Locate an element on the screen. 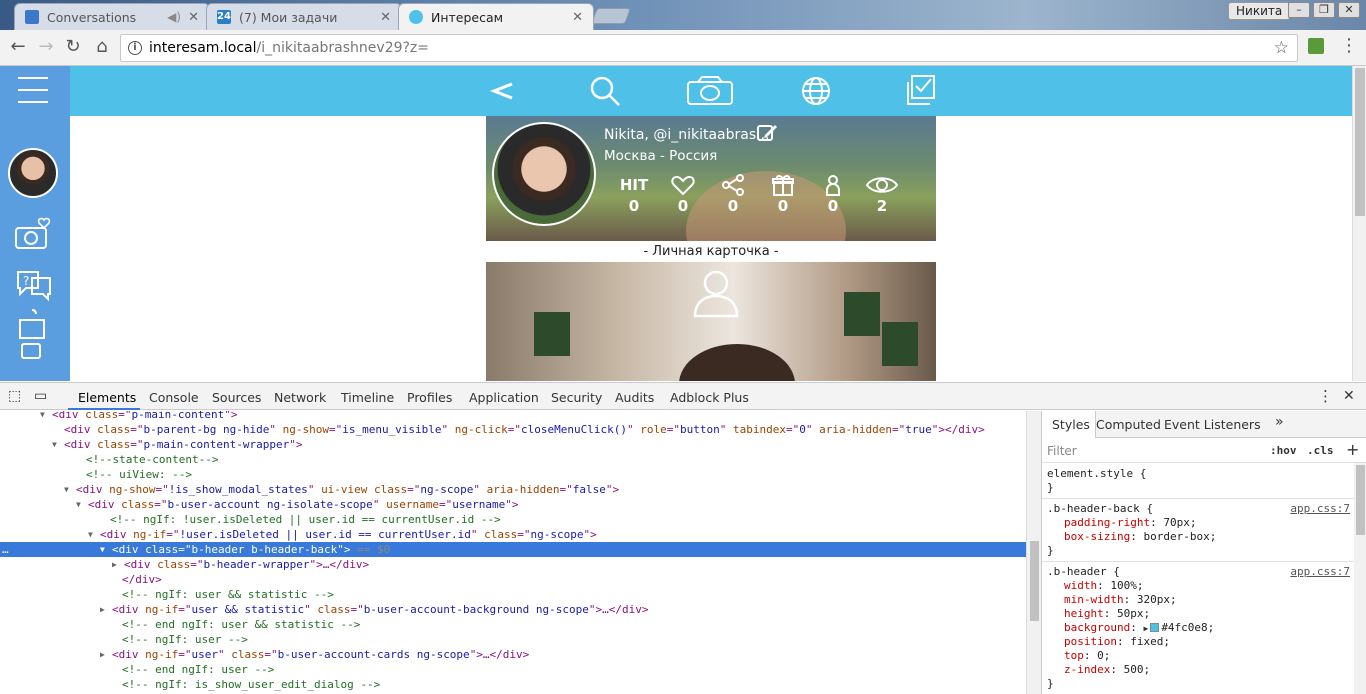 This screenshot has height=694, width=1366. home-icon: ⌂ is located at coordinates (102, 47).